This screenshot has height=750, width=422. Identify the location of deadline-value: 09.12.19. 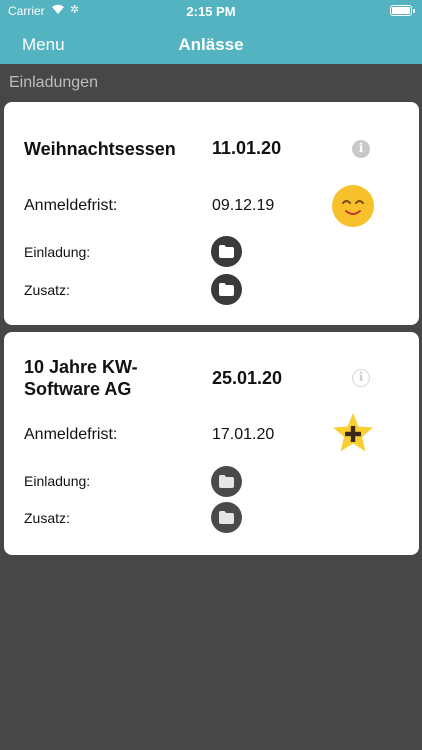
(243, 205).